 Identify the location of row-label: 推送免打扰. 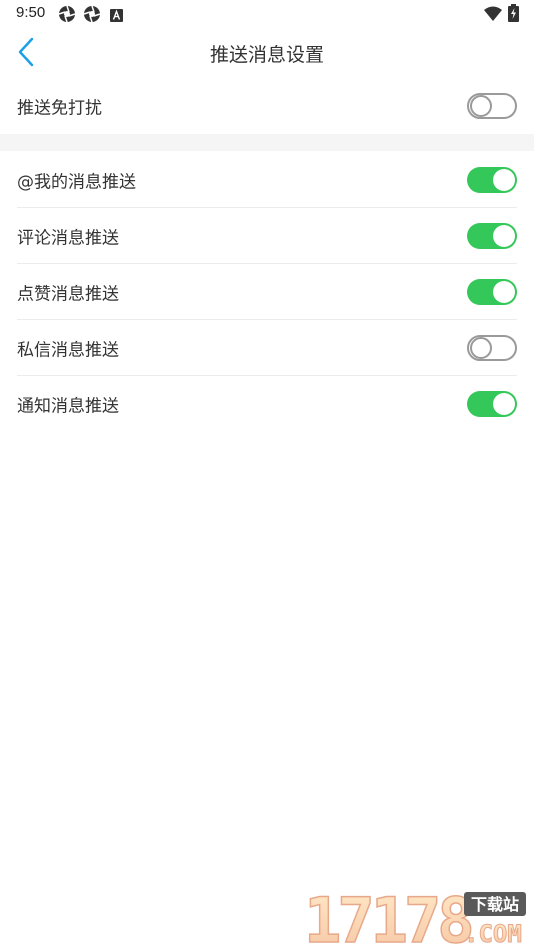
(59, 108).